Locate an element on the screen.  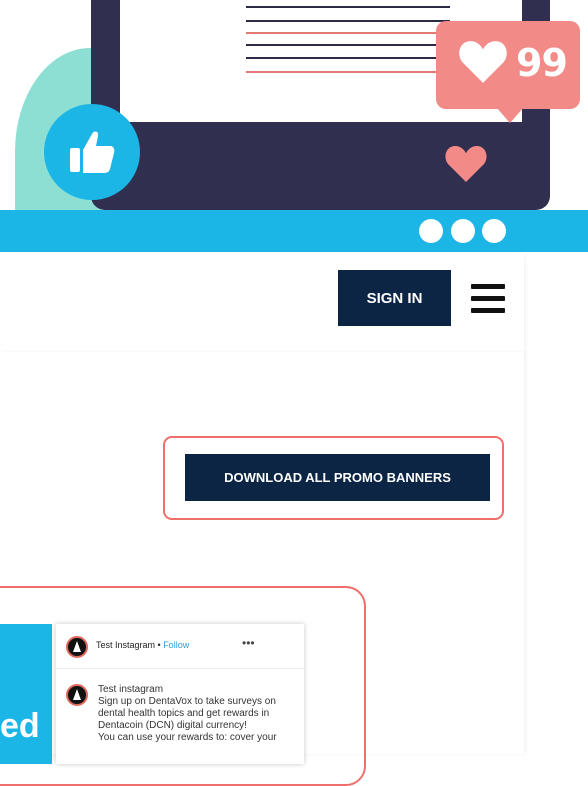
download-all-promo-banners-button: DOWNLOAD ALL PROMO BANNERS is located at coordinates (337, 477).